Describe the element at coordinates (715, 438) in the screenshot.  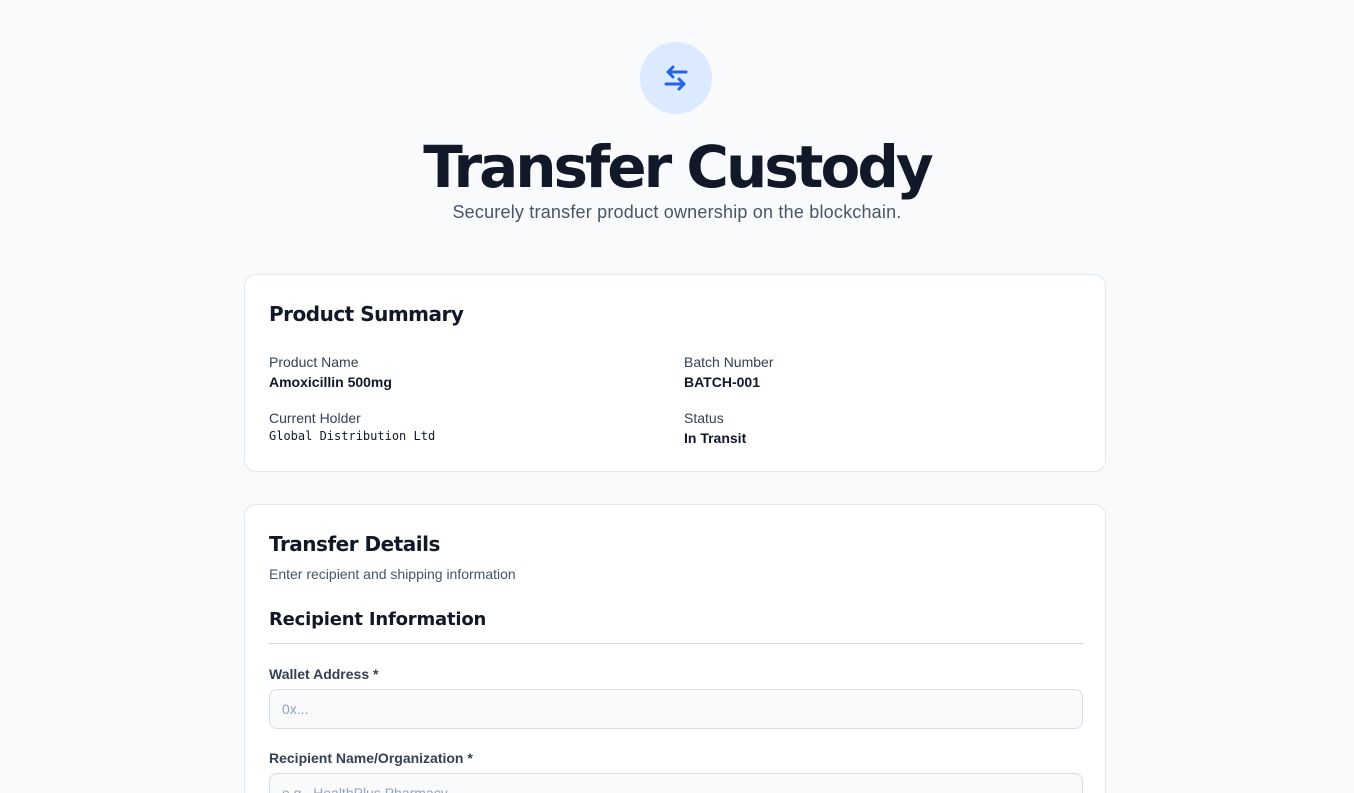
I see `status-value: In Transit` at that location.